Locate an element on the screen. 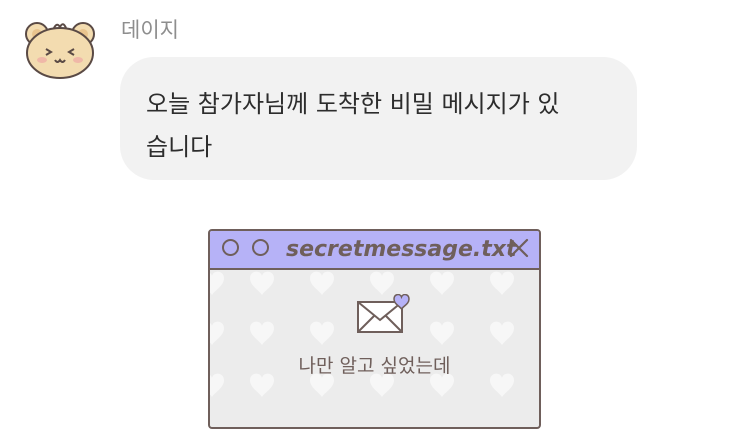 Image resolution: width=750 pixels, height=444 pixels. envelope-heart-icon is located at coordinates (383, 313).